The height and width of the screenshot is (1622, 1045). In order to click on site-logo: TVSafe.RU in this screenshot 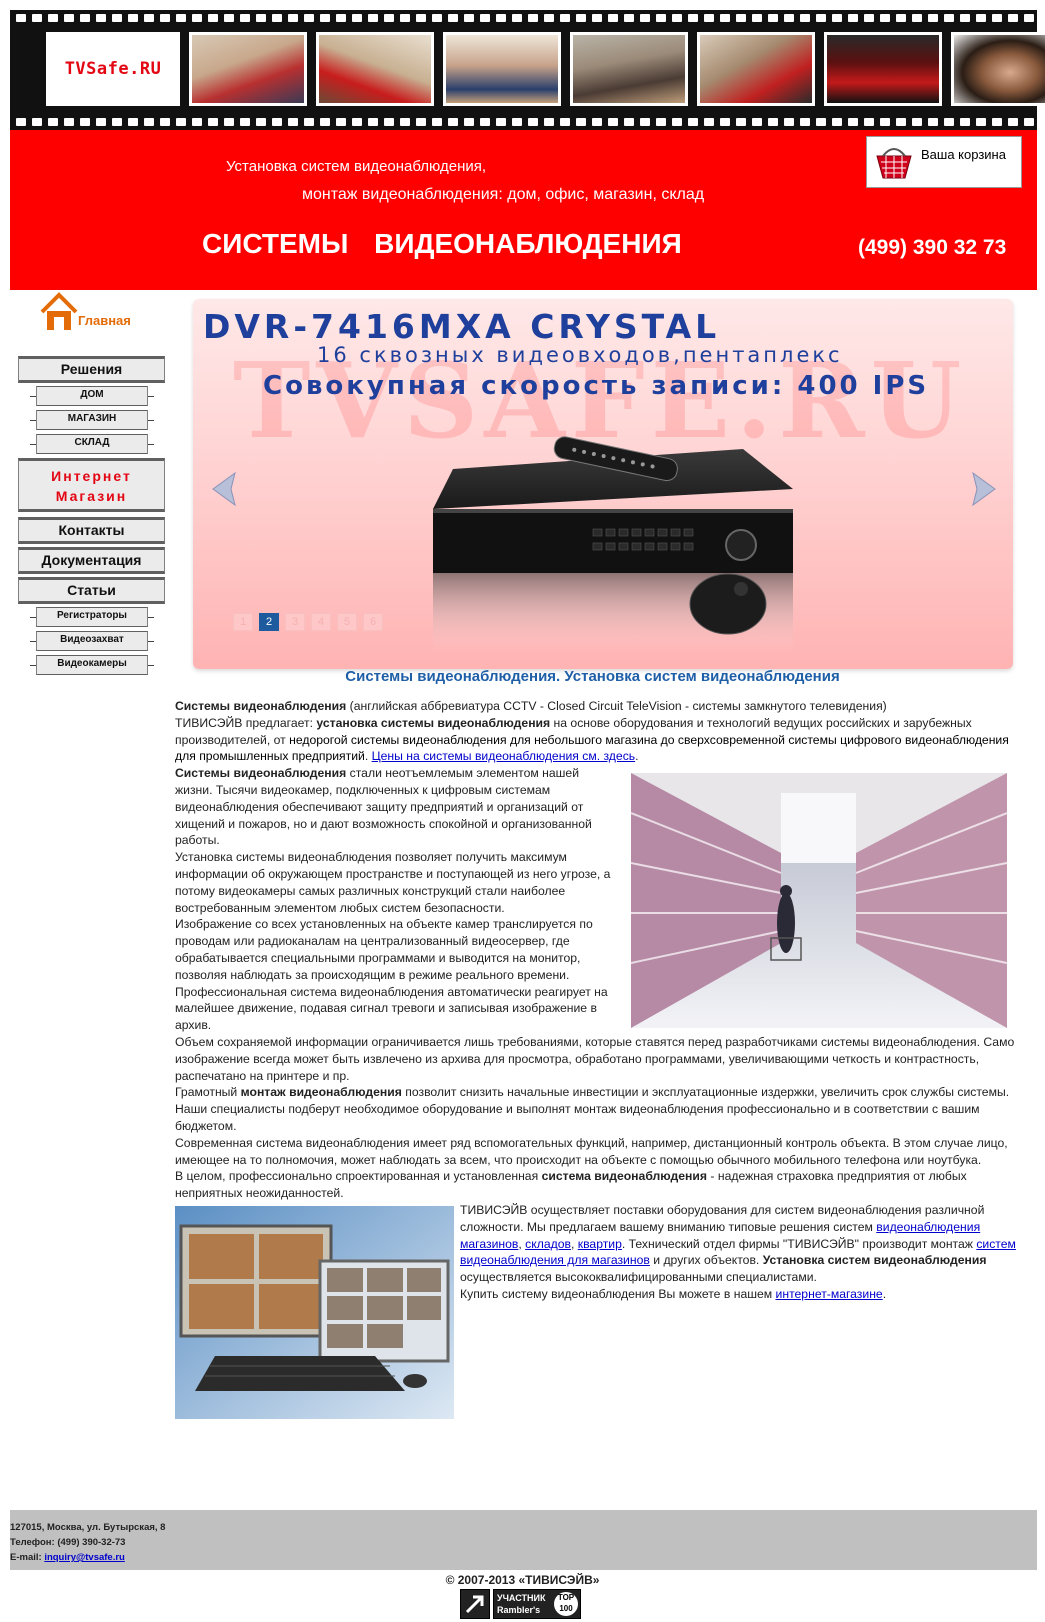, I will do `click(113, 69)`.